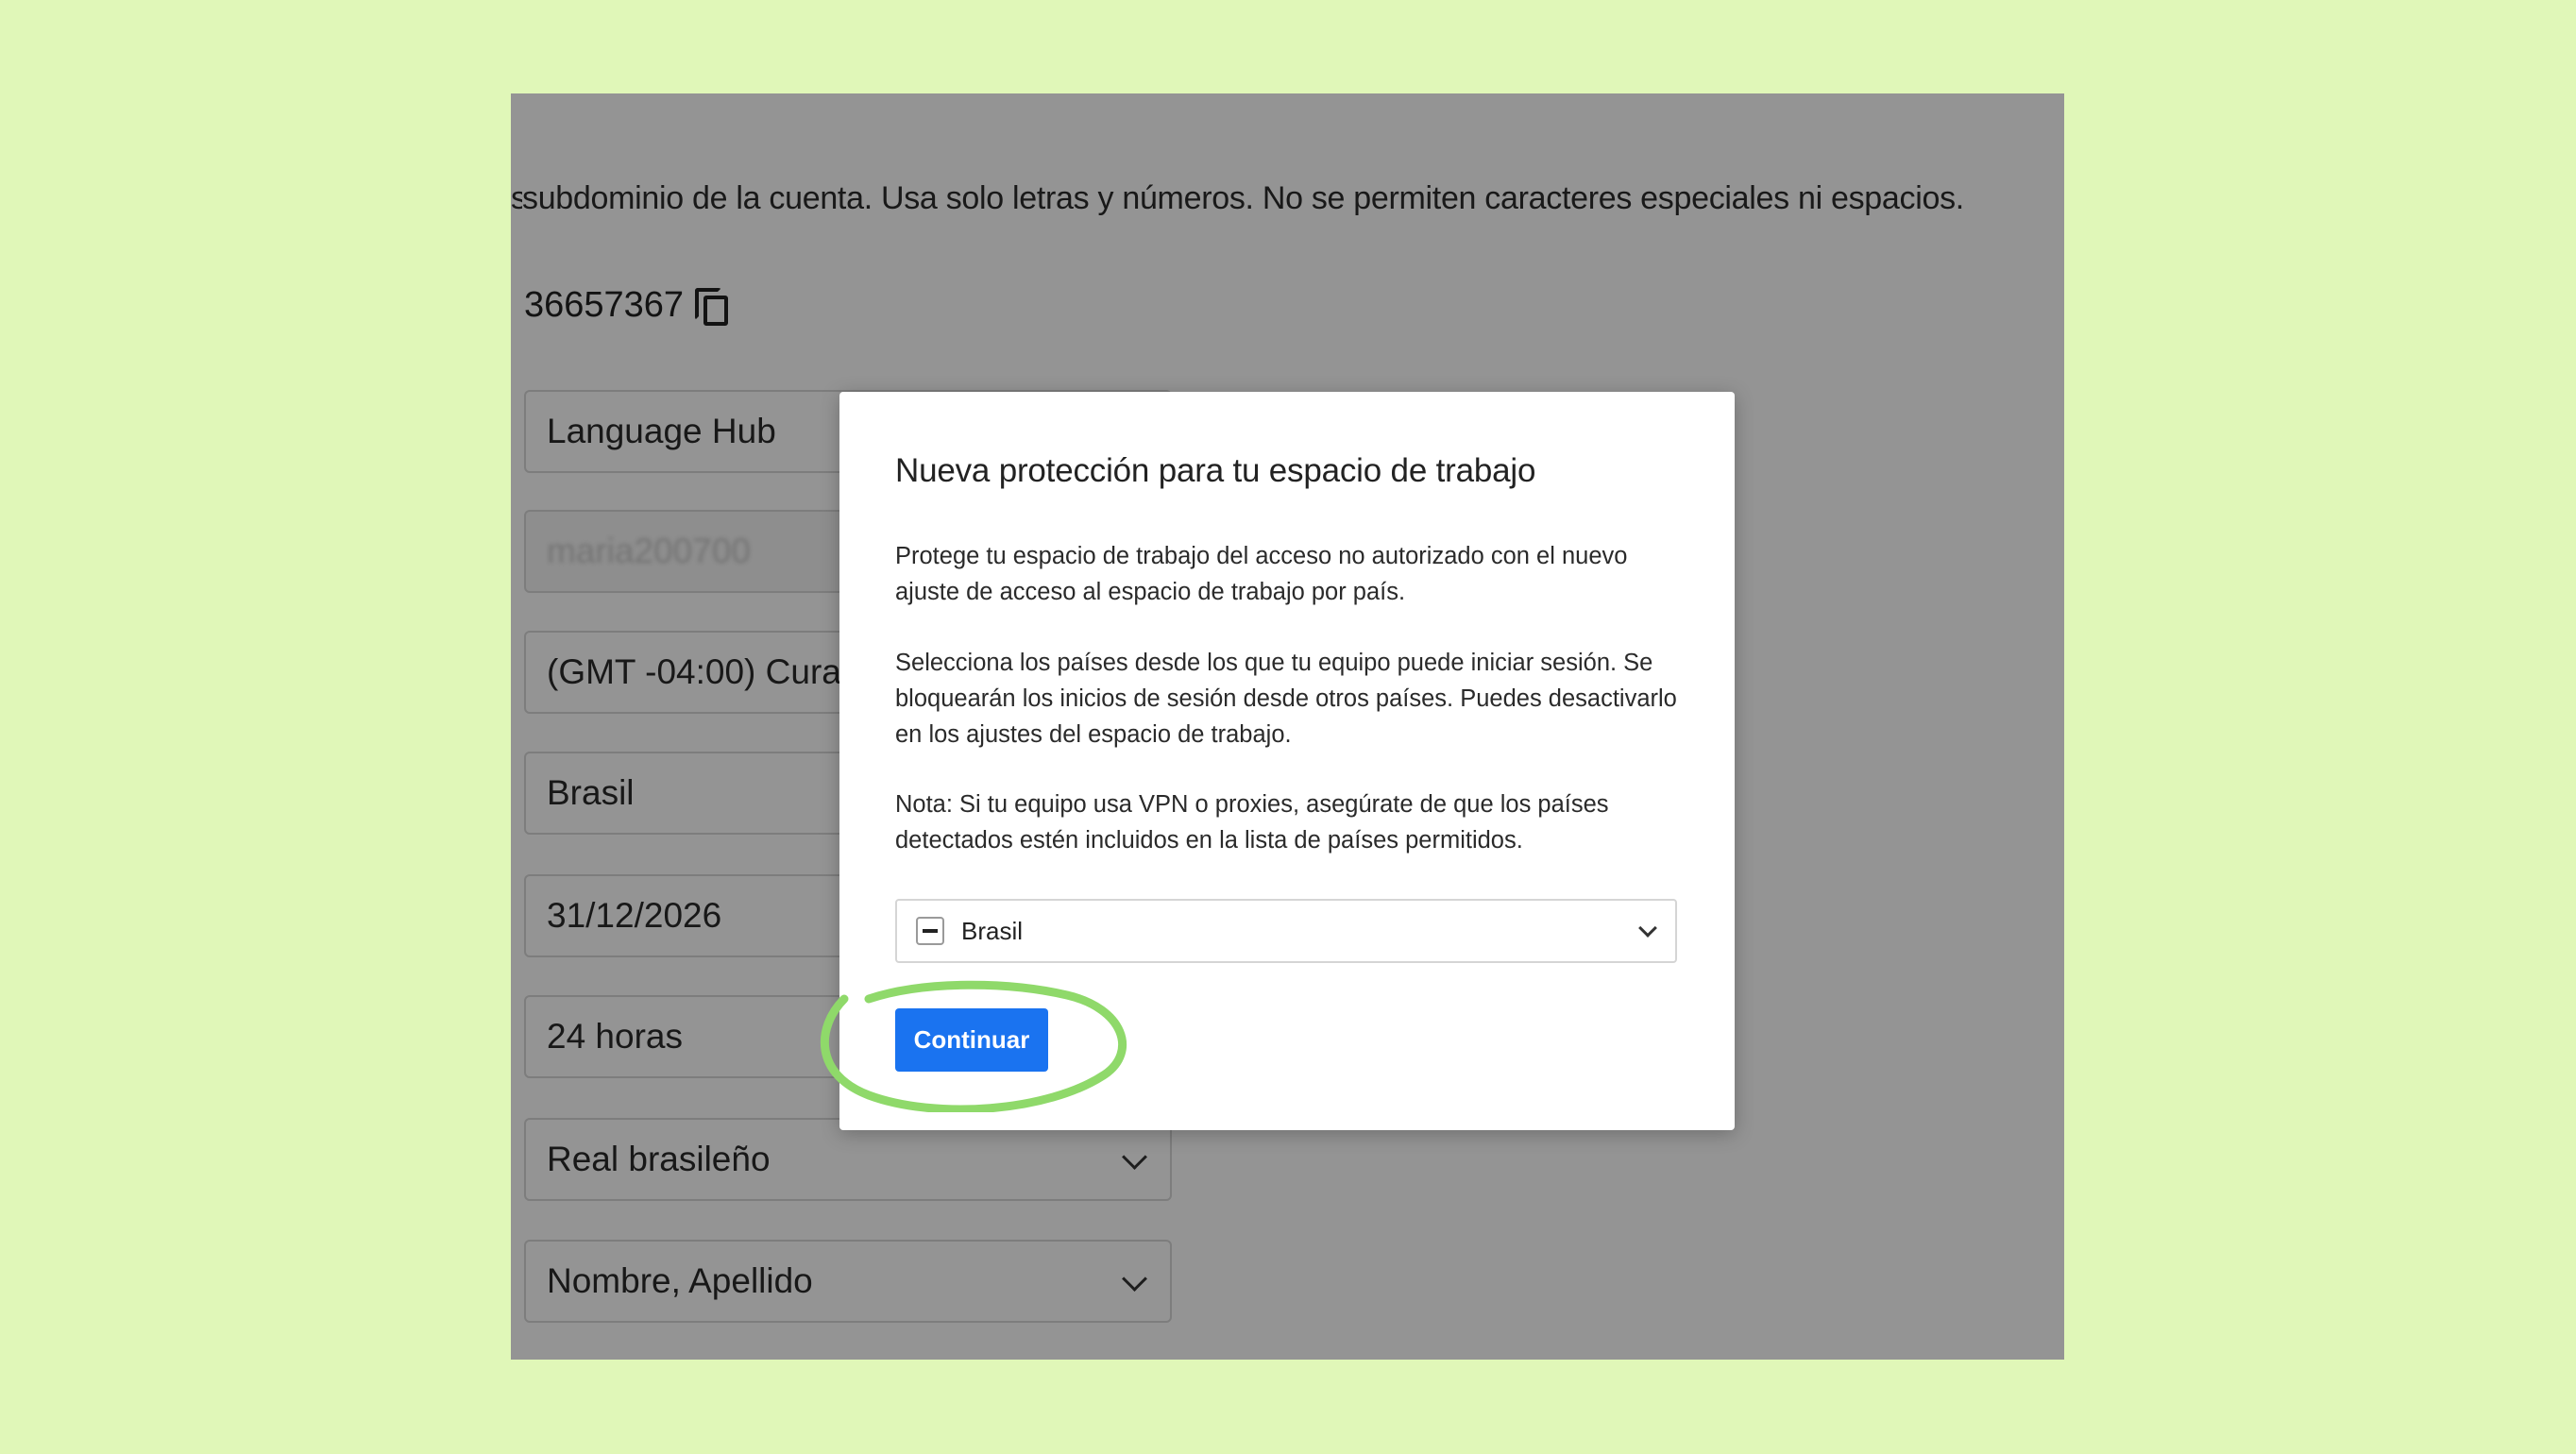 The height and width of the screenshot is (1454, 2576). What do you see at coordinates (930, 931) in the screenshot?
I see `minus-checkbox-icon` at bounding box center [930, 931].